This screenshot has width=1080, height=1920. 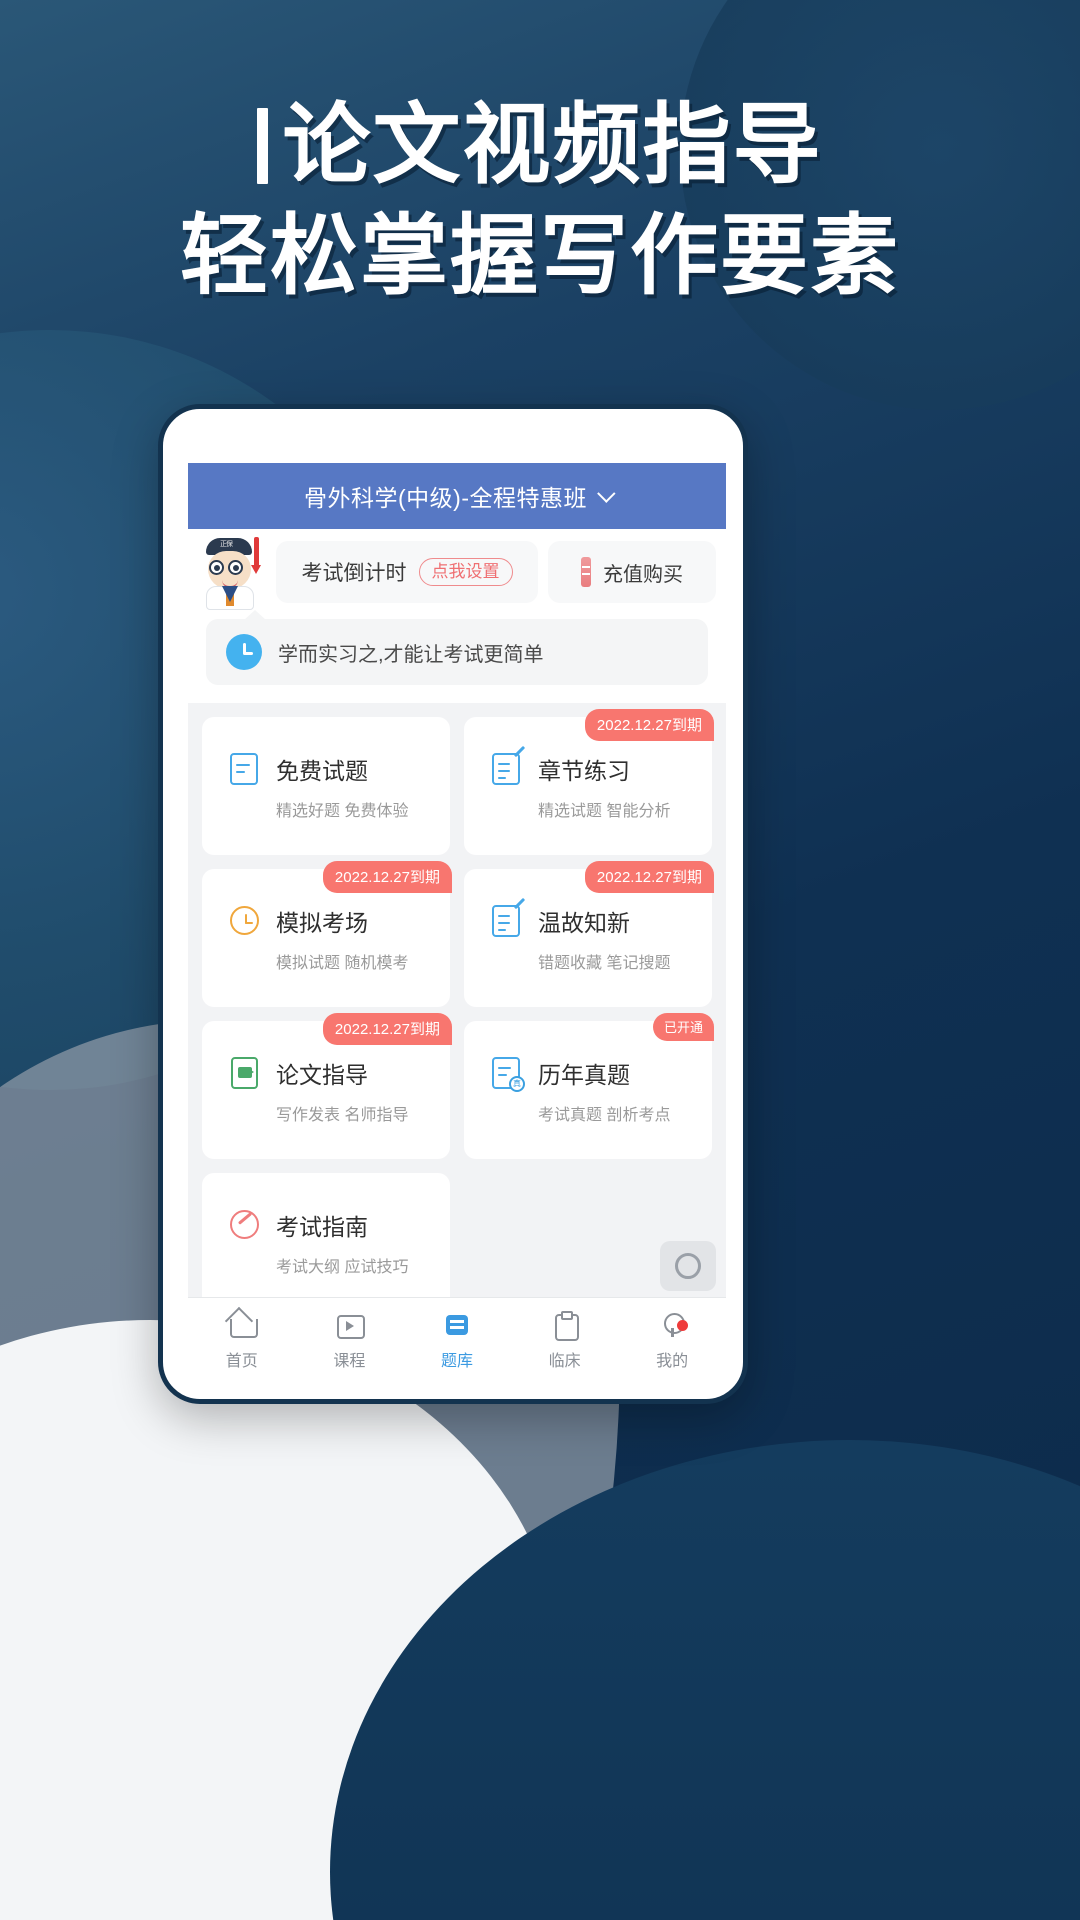 I want to click on nav-label: 首页, so click(x=241, y=1361).